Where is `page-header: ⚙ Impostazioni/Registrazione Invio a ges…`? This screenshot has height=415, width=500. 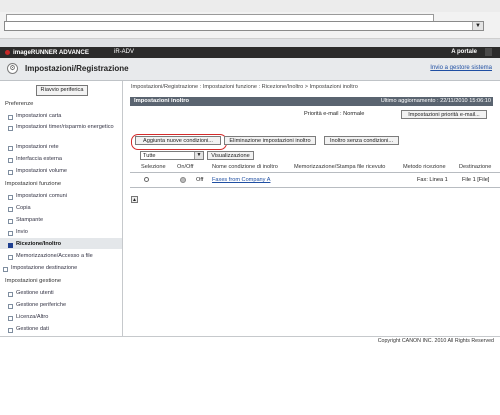 page-header: ⚙ Impostazioni/Registrazione Invio a ges… is located at coordinates (250, 69).